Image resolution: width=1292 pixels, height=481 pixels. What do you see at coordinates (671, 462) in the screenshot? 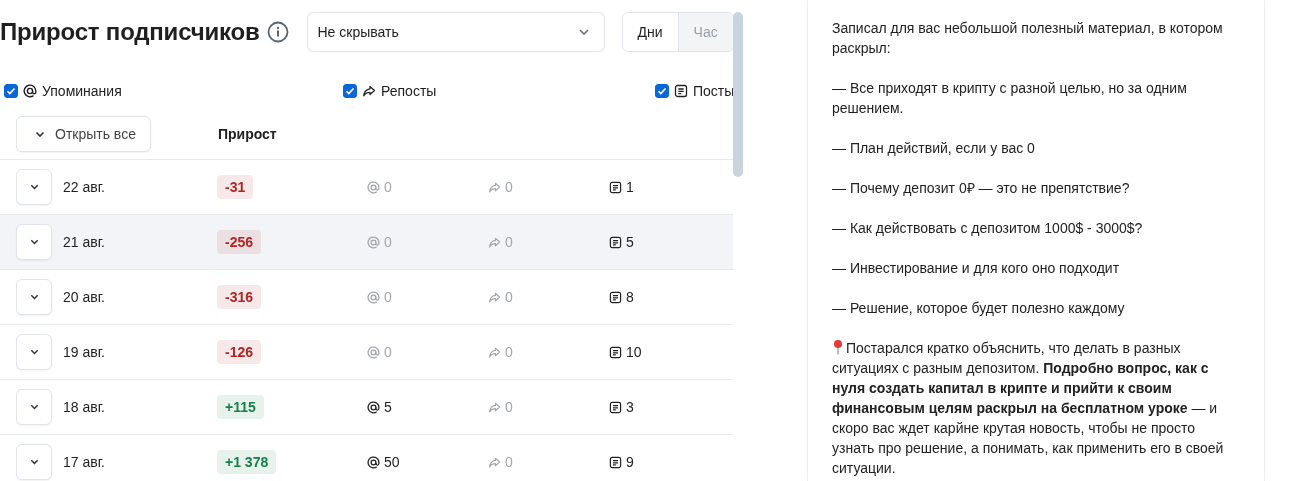
I see `posts-count: 9` at bounding box center [671, 462].